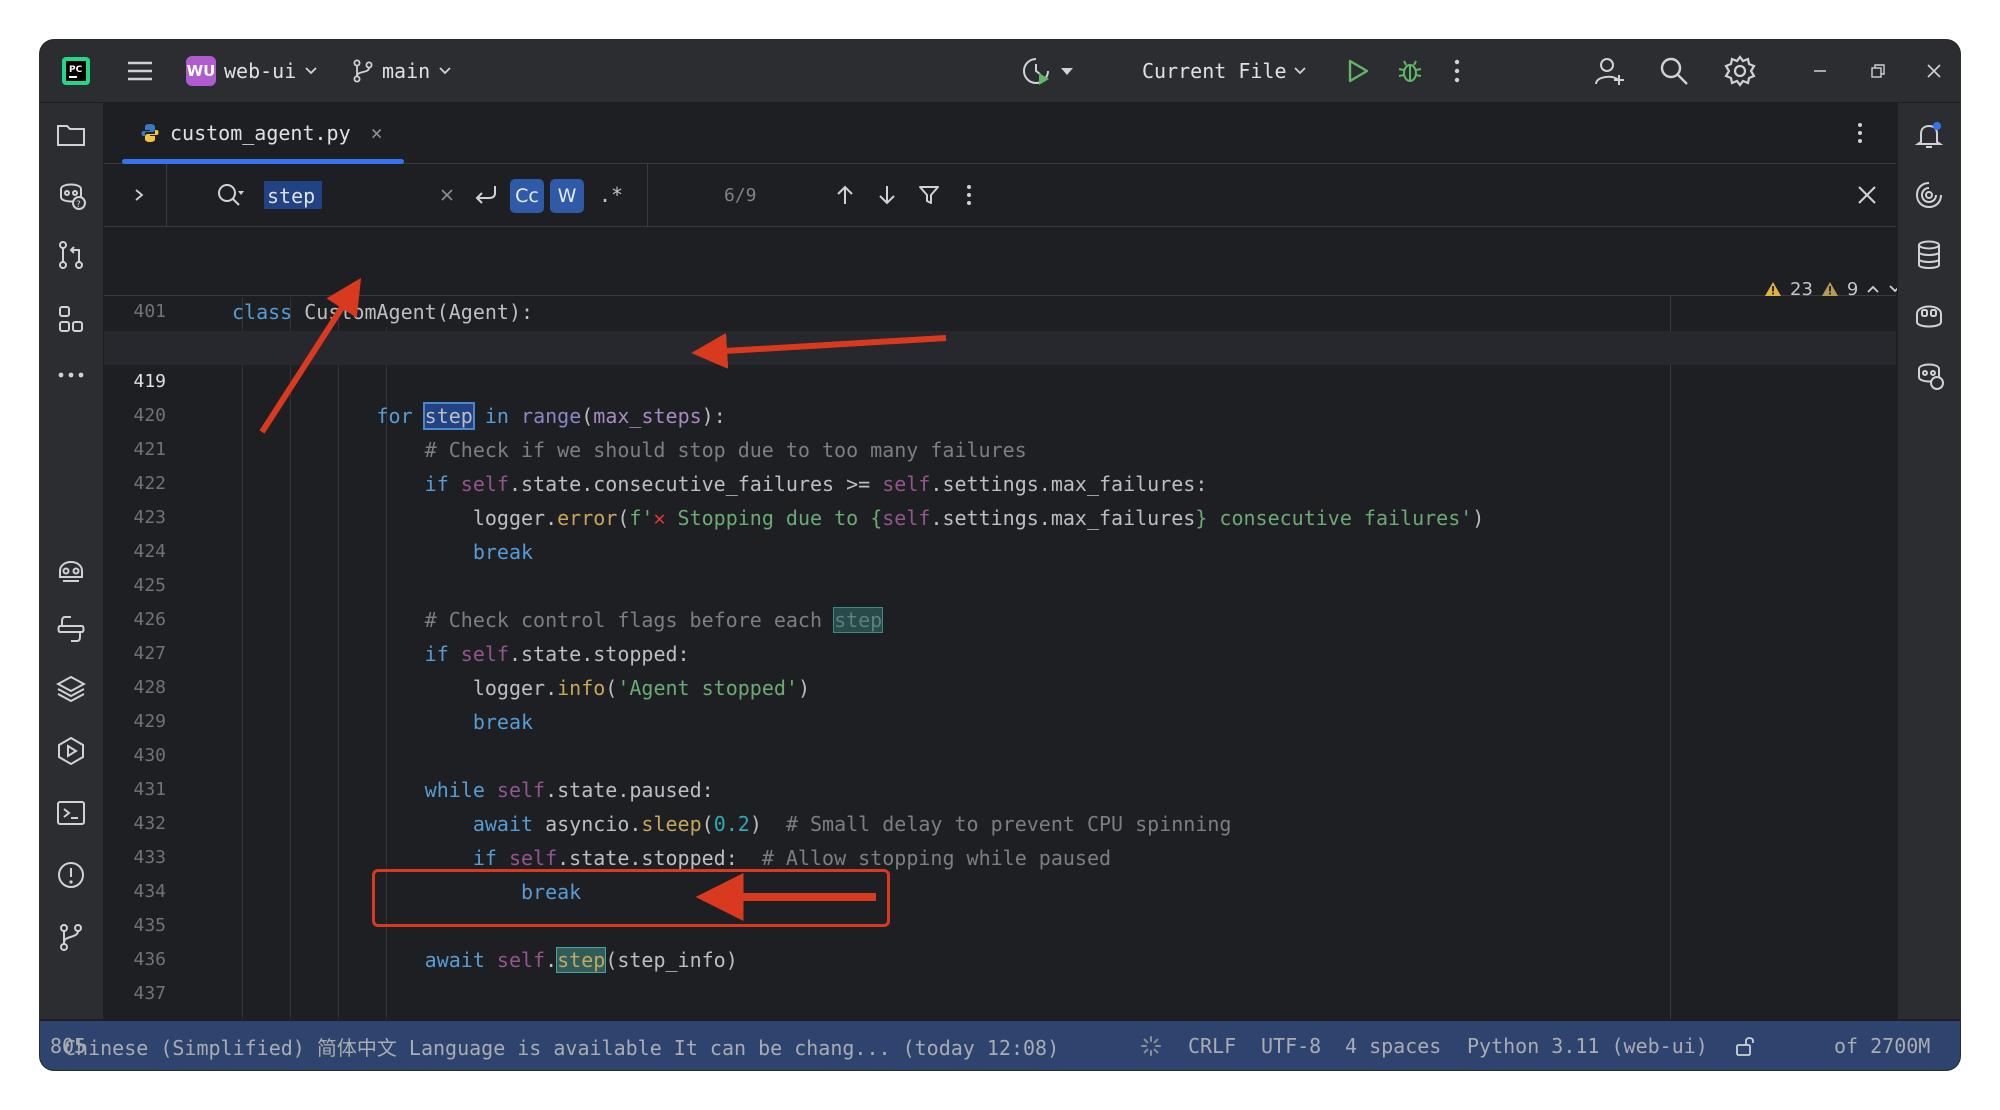 The height and width of the screenshot is (1110, 2000). I want to click on weak-warning-count: 9, so click(1852, 289).